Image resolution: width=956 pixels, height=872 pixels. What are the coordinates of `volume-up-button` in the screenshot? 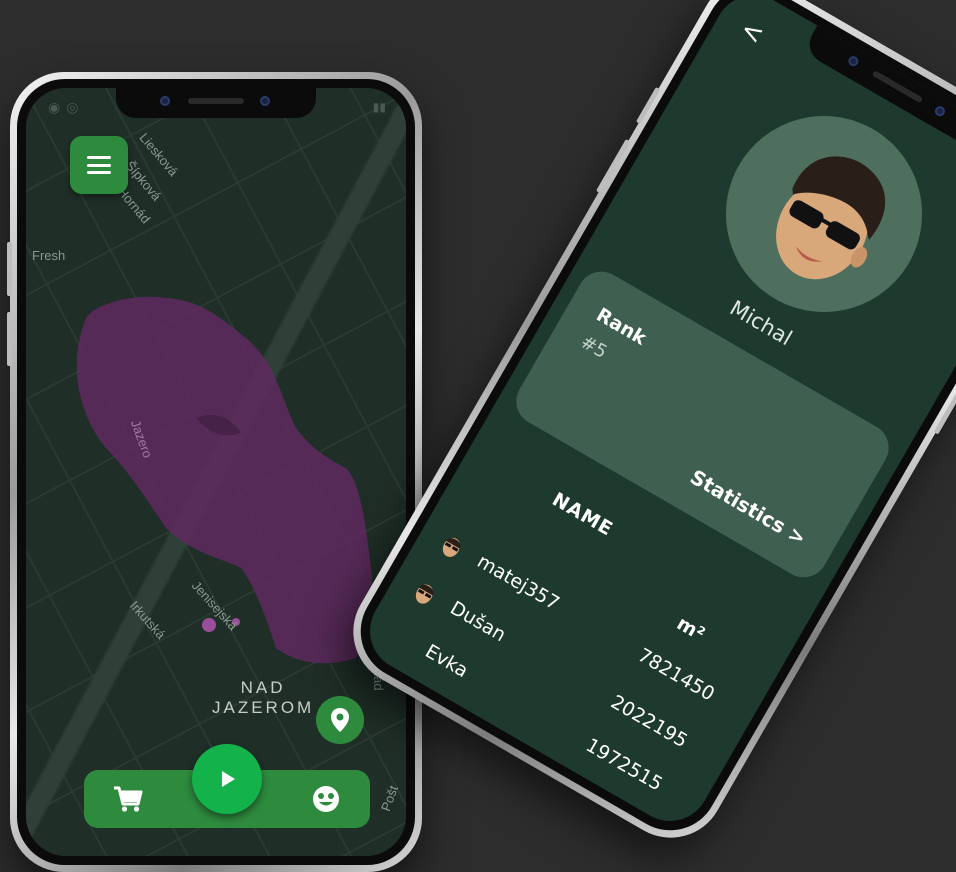 It's located at (9, 269).